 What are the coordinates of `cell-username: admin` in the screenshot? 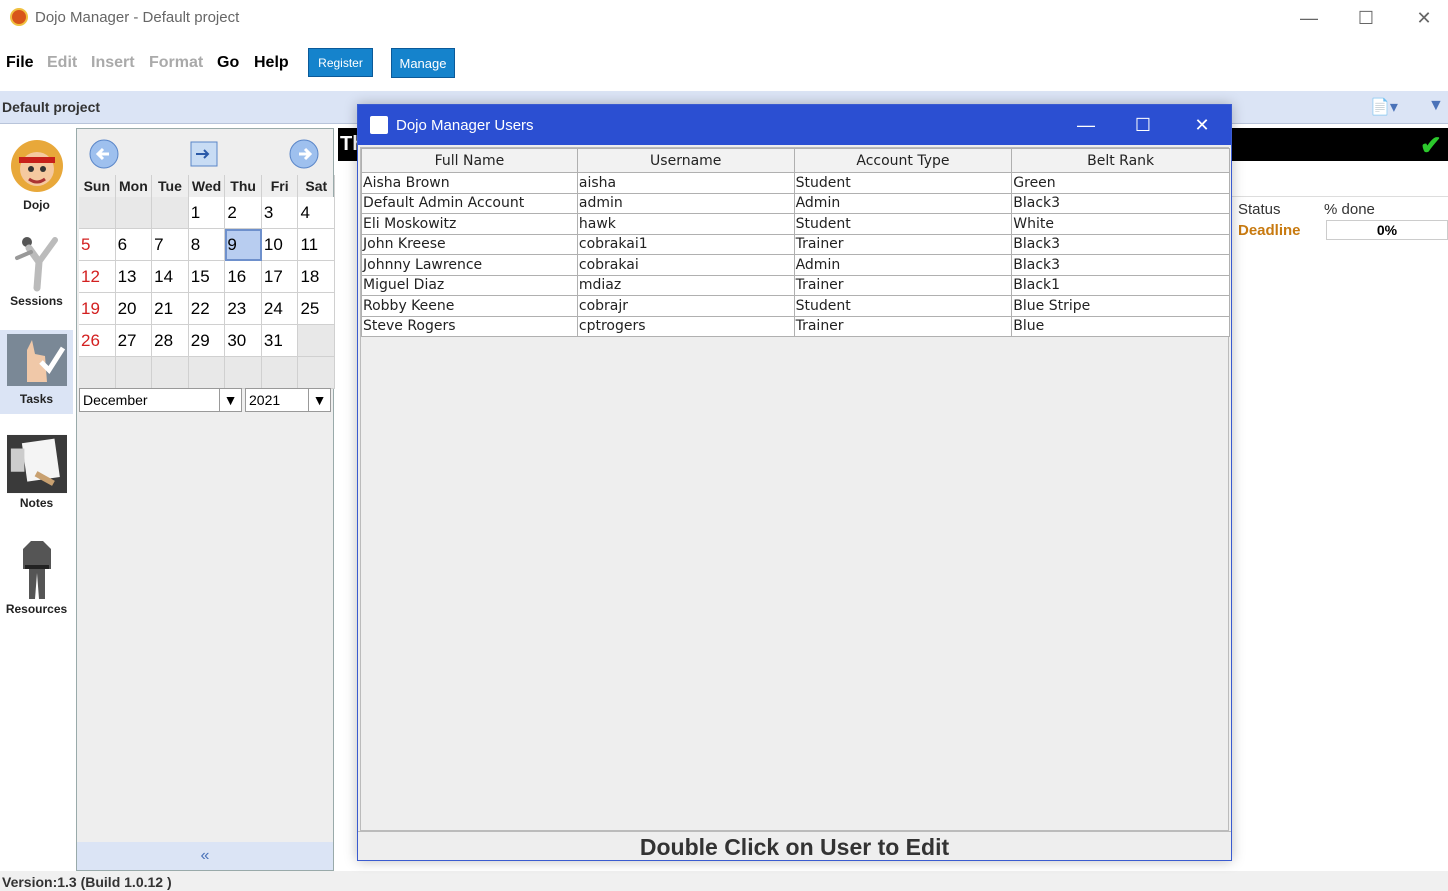 It's located at (685, 203).